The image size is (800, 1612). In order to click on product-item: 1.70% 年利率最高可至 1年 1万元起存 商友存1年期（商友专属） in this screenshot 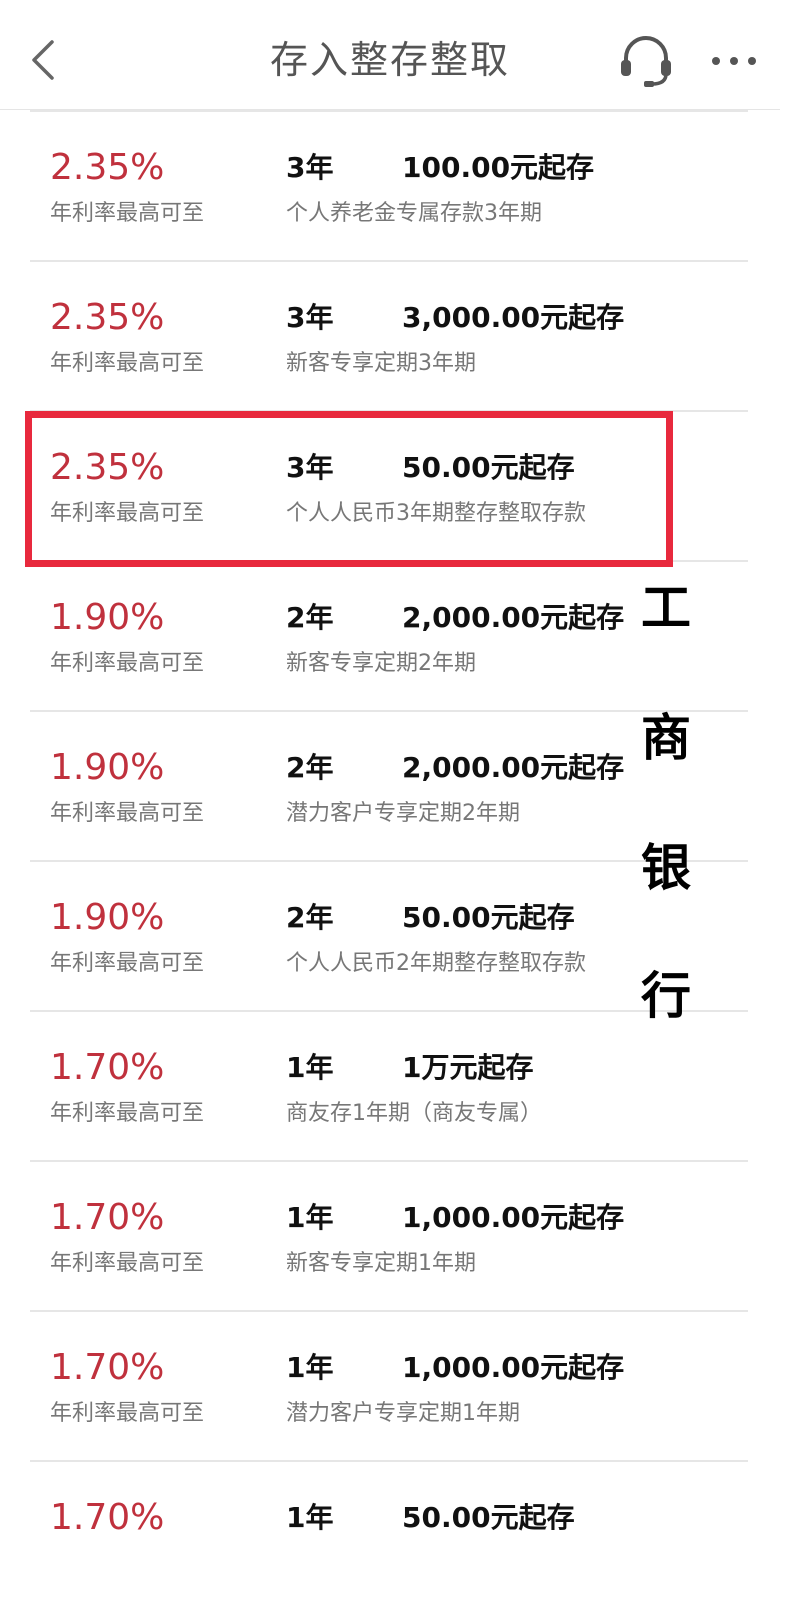, I will do `click(389, 1085)`.